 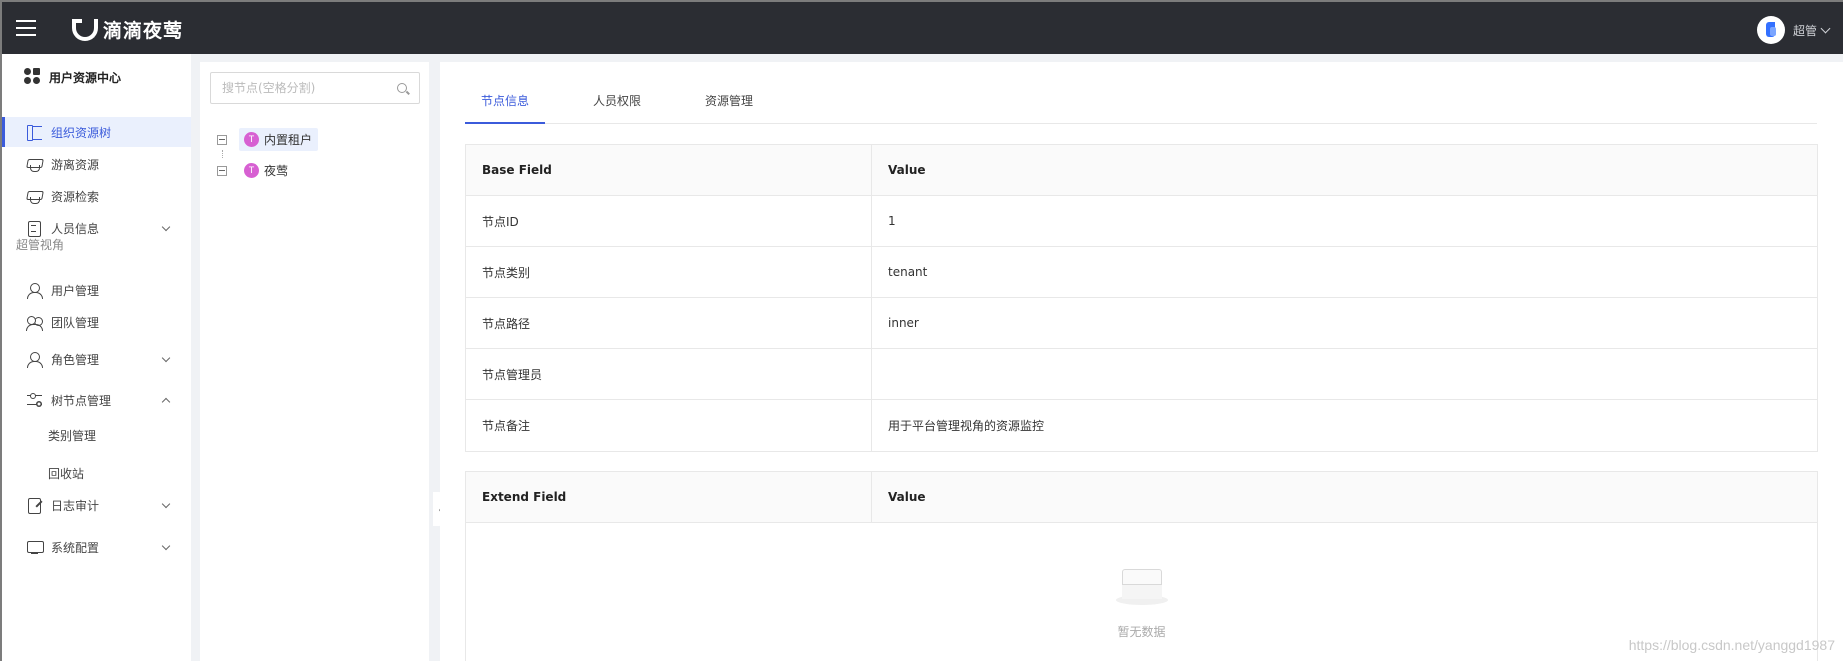 What do you see at coordinates (85, 77) in the screenshot?
I see `sidebar-title: 用户资源中心` at bounding box center [85, 77].